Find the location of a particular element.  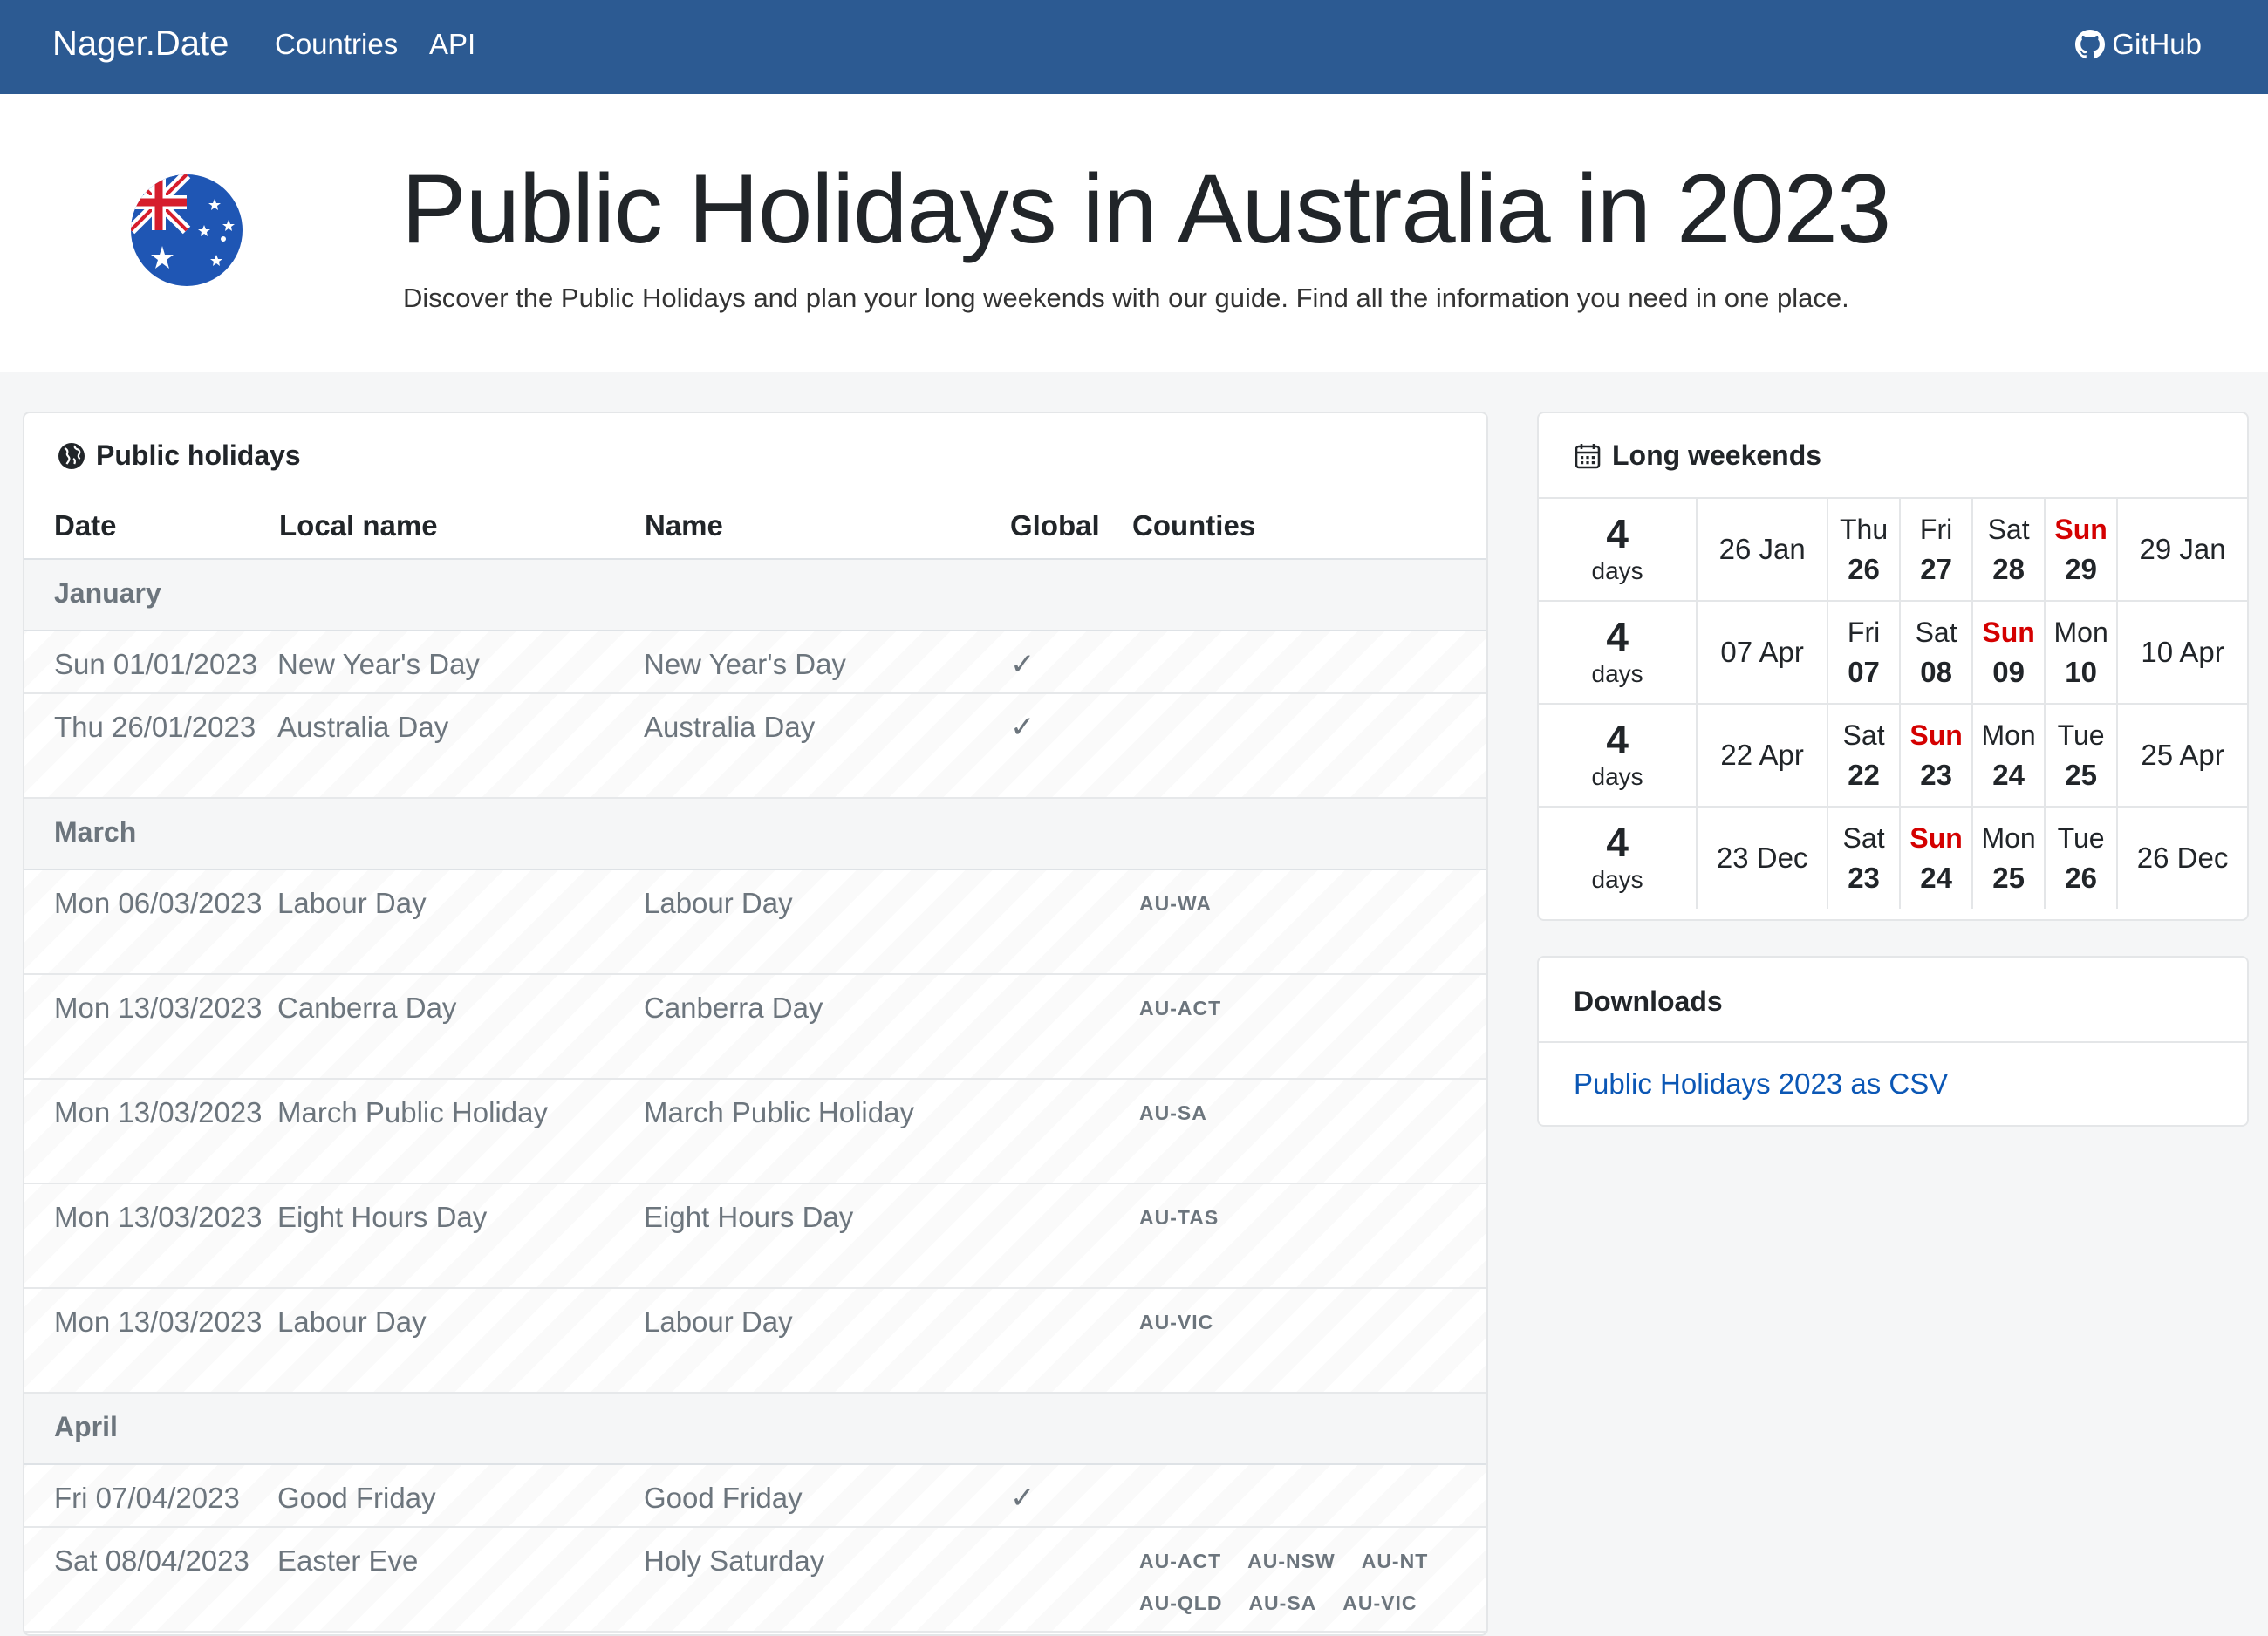

day-number: 25 is located at coordinates (2009, 878).